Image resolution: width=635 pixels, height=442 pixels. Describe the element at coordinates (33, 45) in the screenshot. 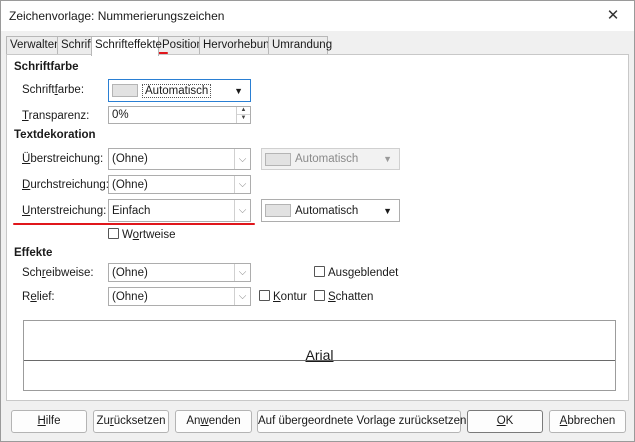

I see `tab-verwalten: Verwalten` at that location.